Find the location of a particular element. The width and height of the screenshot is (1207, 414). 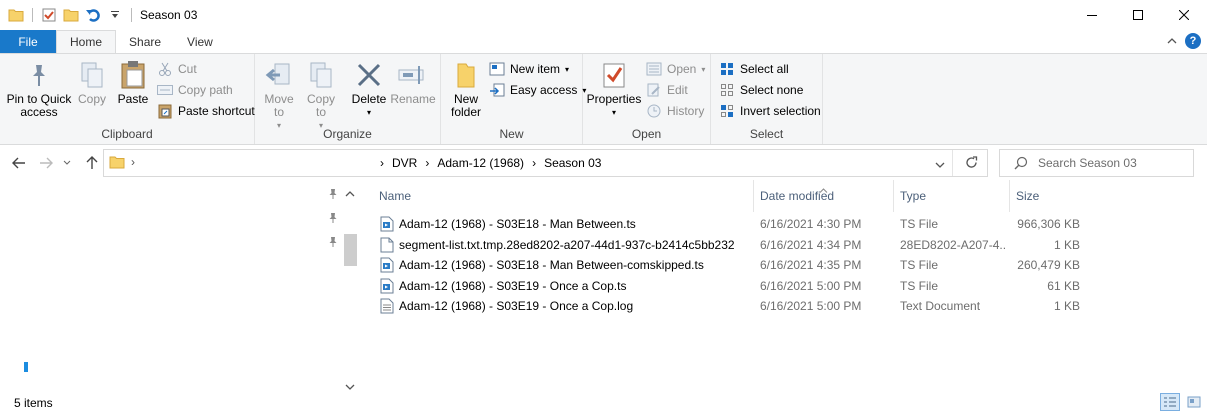

tab-share: Share is located at coordinates (145, 41).